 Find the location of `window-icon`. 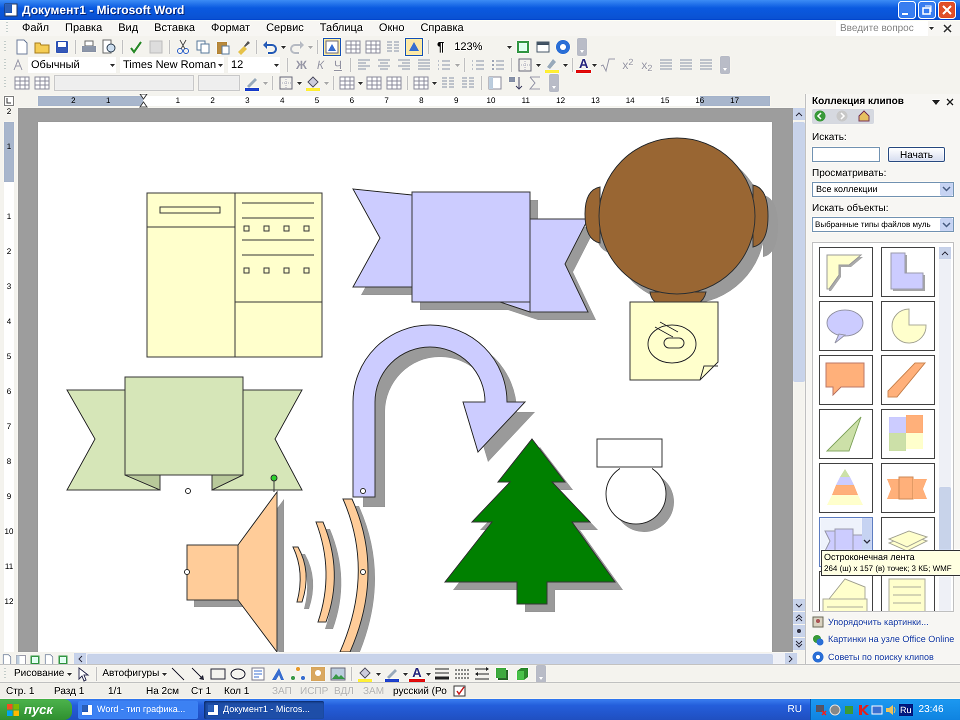

window-icon is located at coordinates (543, 47).